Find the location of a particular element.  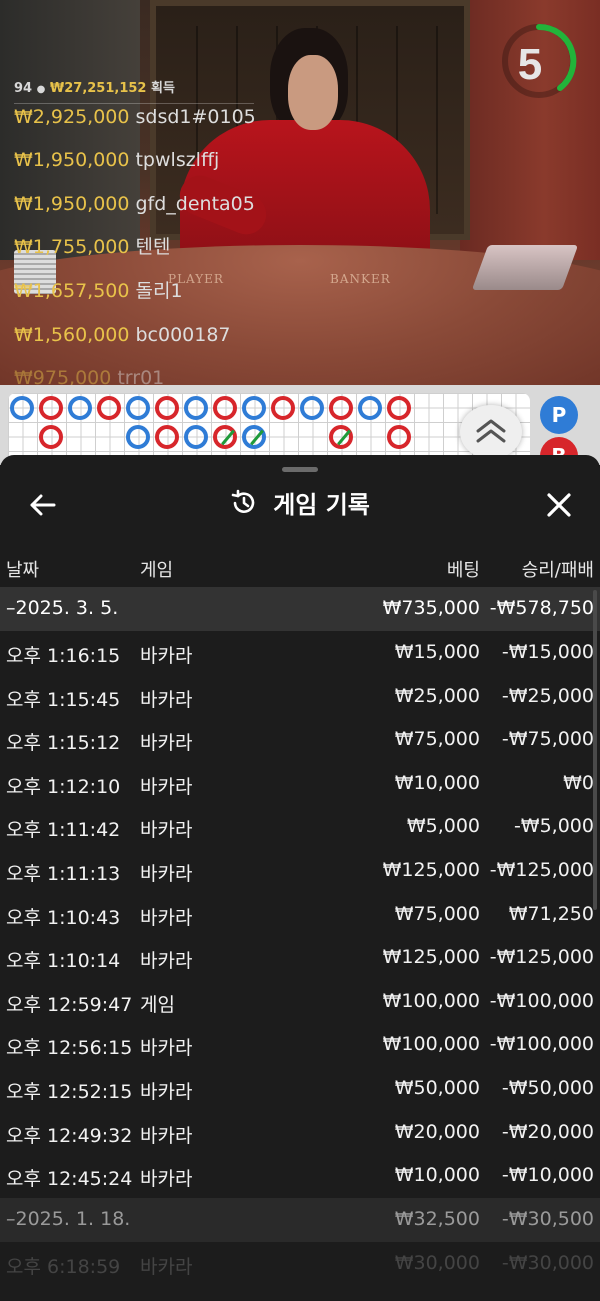

close-icon is located at coordinates (559, 505).